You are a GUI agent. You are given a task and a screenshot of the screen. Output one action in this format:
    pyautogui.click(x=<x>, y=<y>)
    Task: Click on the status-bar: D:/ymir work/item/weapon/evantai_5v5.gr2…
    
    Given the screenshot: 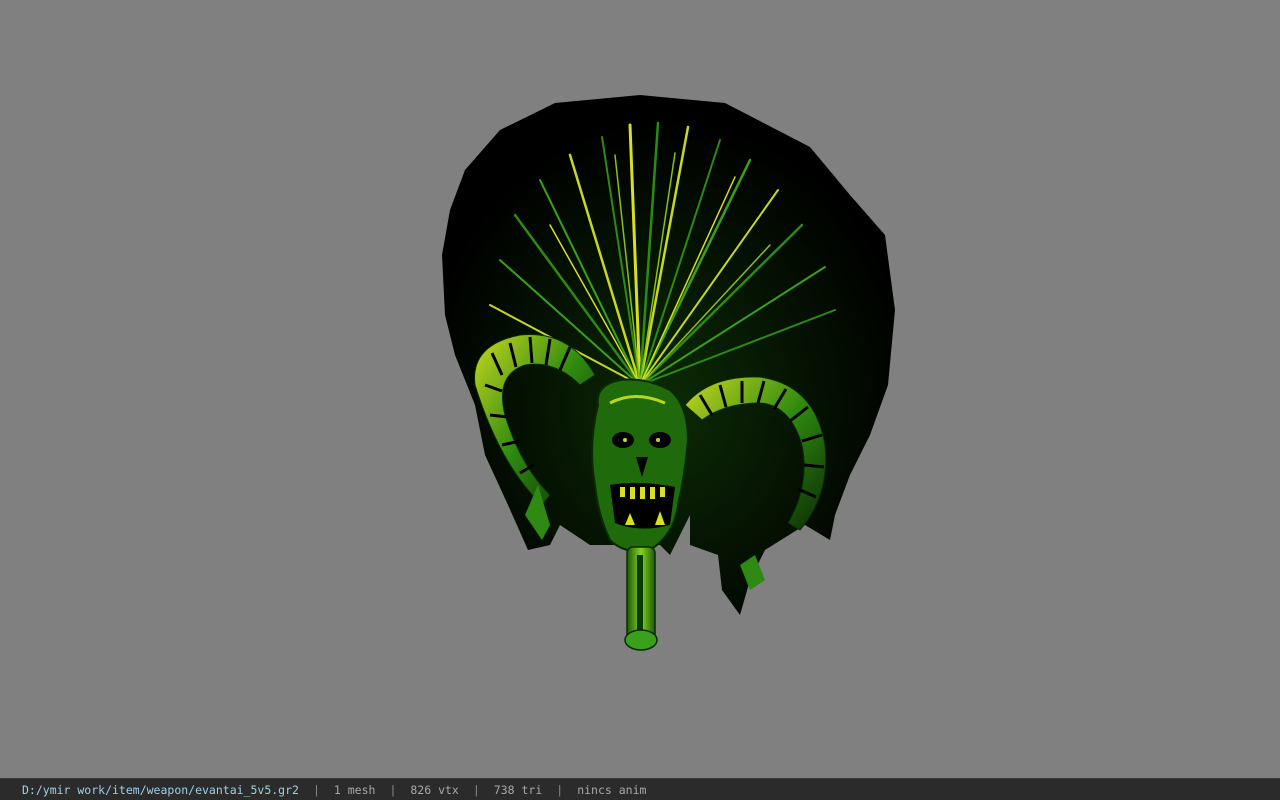 What is the action you would take?
    pyautogui.click(x=640, y=789)
    